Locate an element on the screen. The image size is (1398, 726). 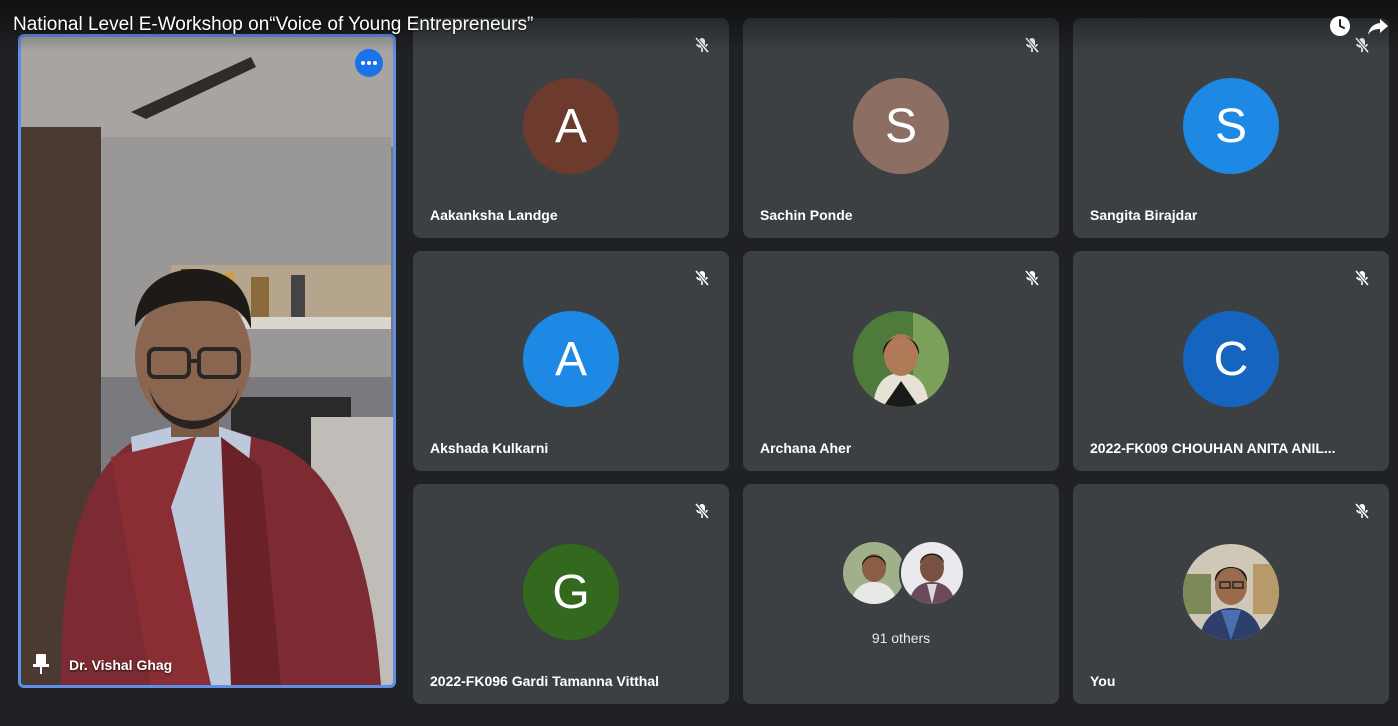
participant-name: Archana Aher is located at coordinates (806, 448).